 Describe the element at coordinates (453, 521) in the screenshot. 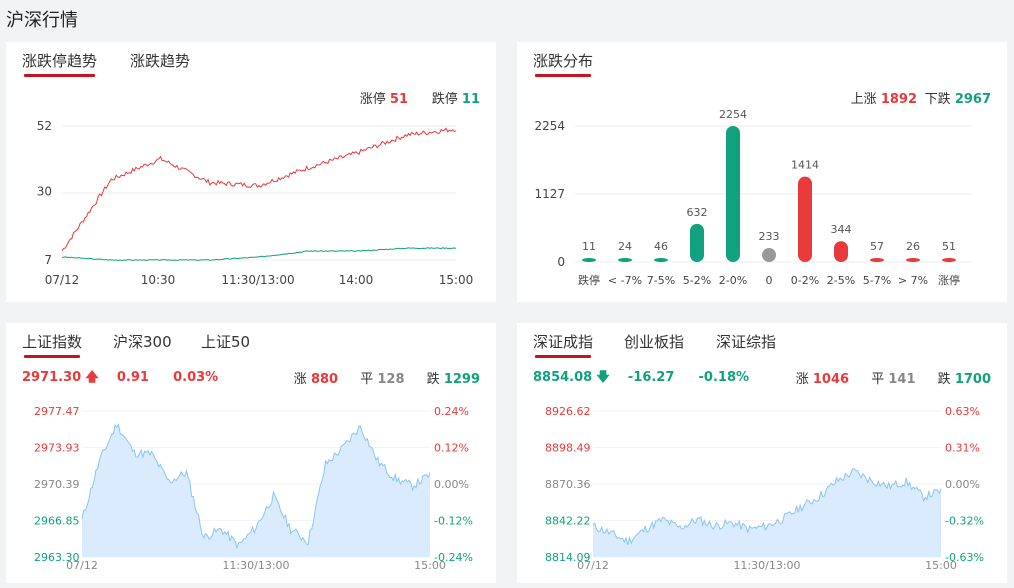

I see `y-tick-label-right: -0.12%` at that location.